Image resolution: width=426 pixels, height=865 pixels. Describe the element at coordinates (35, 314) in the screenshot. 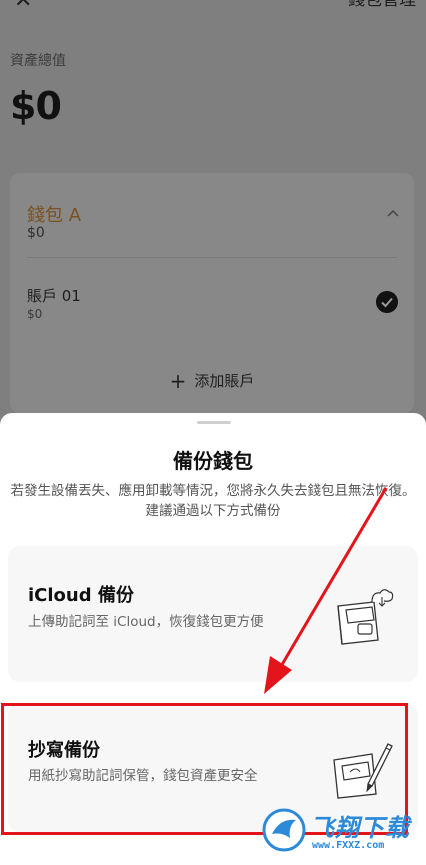

I see `account-balance: $0` at that location.